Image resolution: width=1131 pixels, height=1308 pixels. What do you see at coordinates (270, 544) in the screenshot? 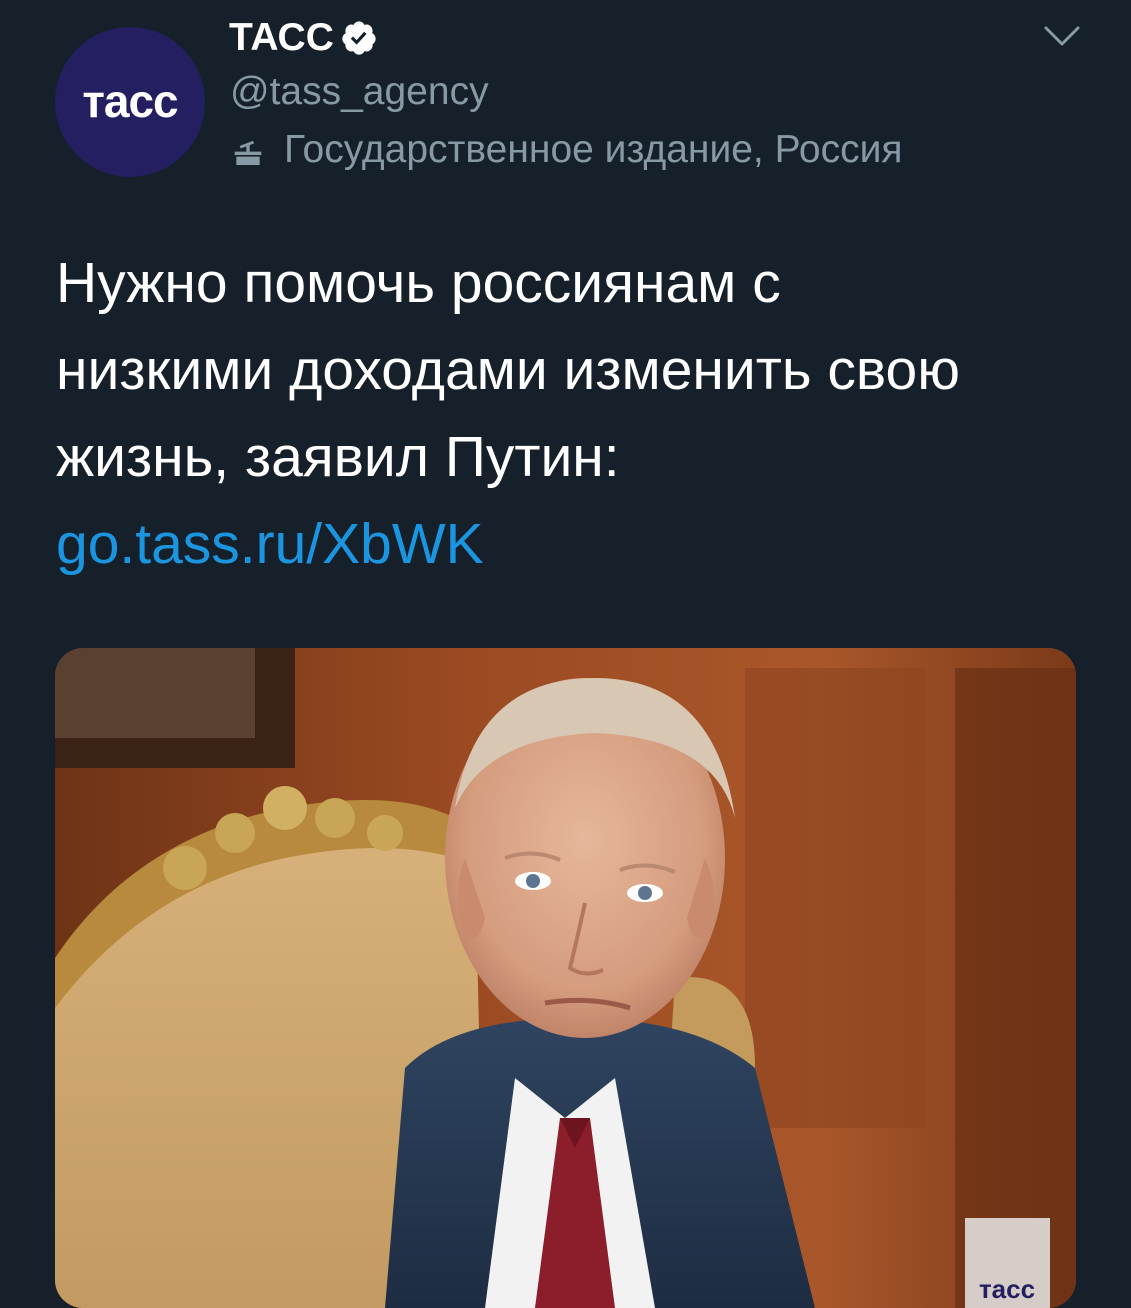
I see `tweet-link: go.tass.ru/XbWK` at bounding box center [270, 544].